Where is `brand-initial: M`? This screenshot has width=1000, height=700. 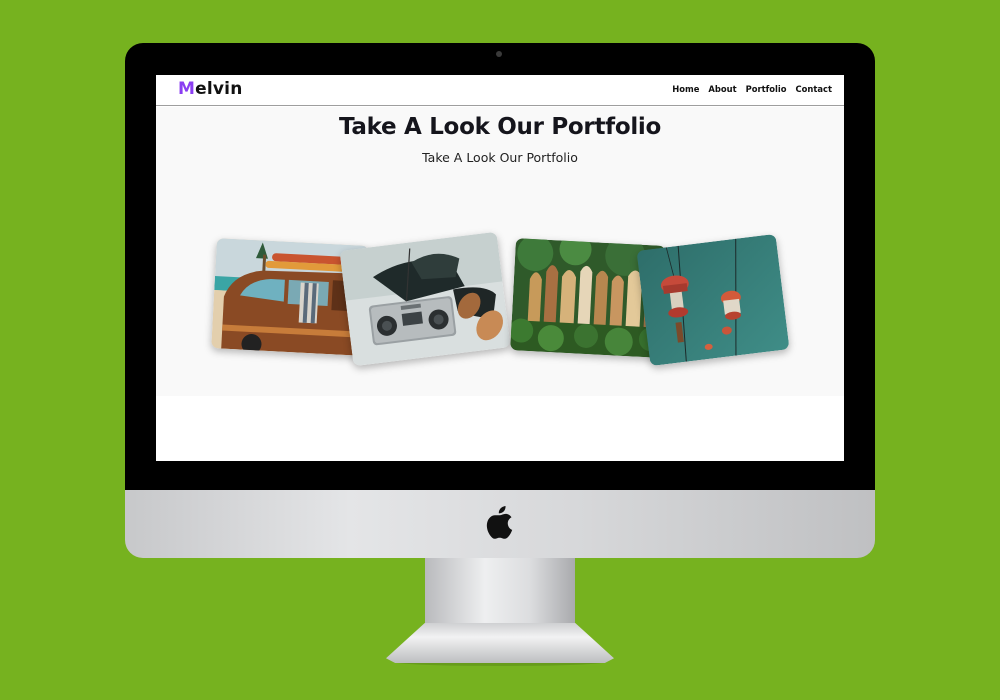
brand-initial: M is located at coordinates (187, 89).